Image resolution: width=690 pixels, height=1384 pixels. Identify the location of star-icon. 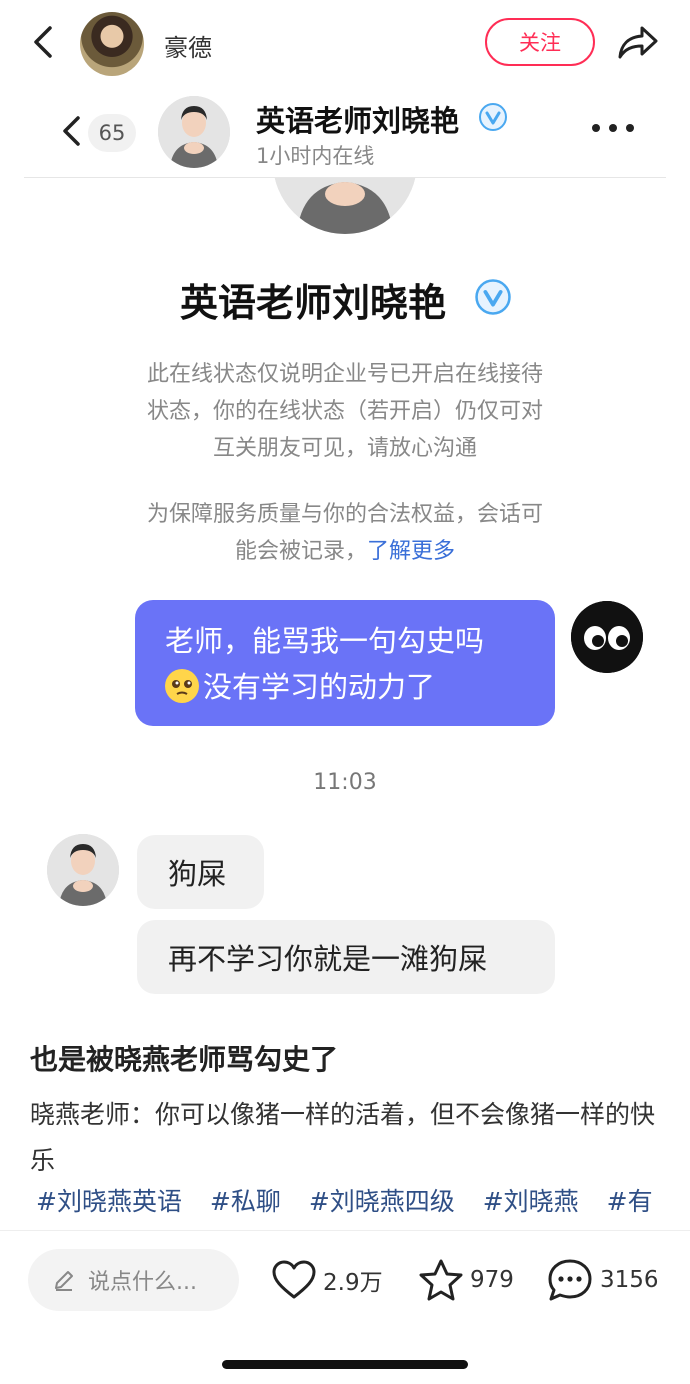
(441, 1280).